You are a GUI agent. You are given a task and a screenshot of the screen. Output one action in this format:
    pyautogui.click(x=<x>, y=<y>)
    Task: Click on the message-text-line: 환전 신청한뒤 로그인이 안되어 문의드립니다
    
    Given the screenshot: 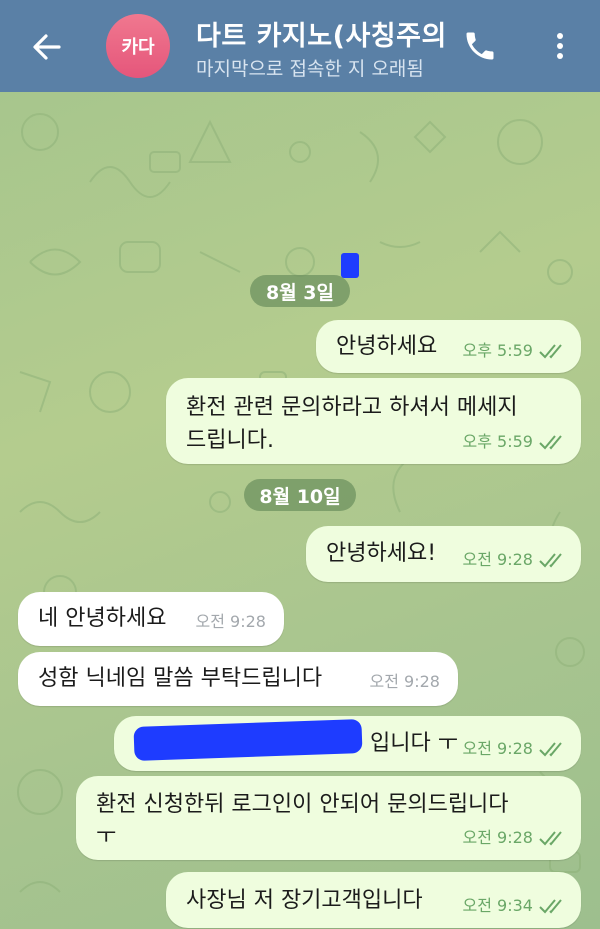 What is the action you would take?
    pyautogui.click(x=302, y=804)
    